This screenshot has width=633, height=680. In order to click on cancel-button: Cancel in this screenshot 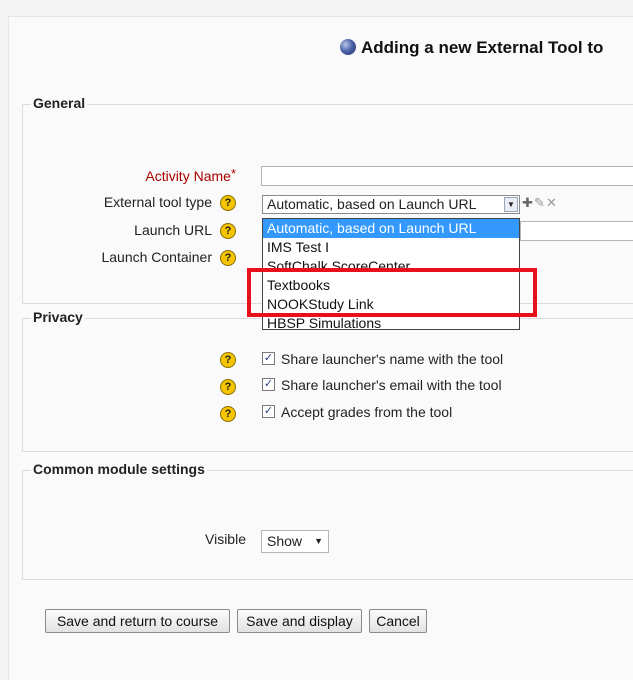, I will do `click(398, 621)`.